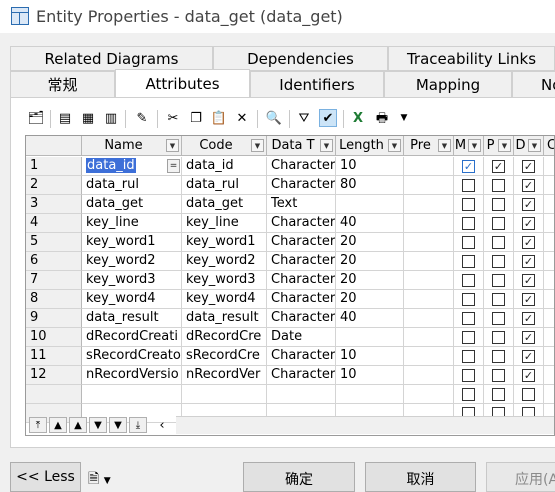 The height and width of the screenshot is (492, 555). I want to click on table-row: 11 sRecordCreato sRecordCre Character 10 ✓, so click(290, 356).